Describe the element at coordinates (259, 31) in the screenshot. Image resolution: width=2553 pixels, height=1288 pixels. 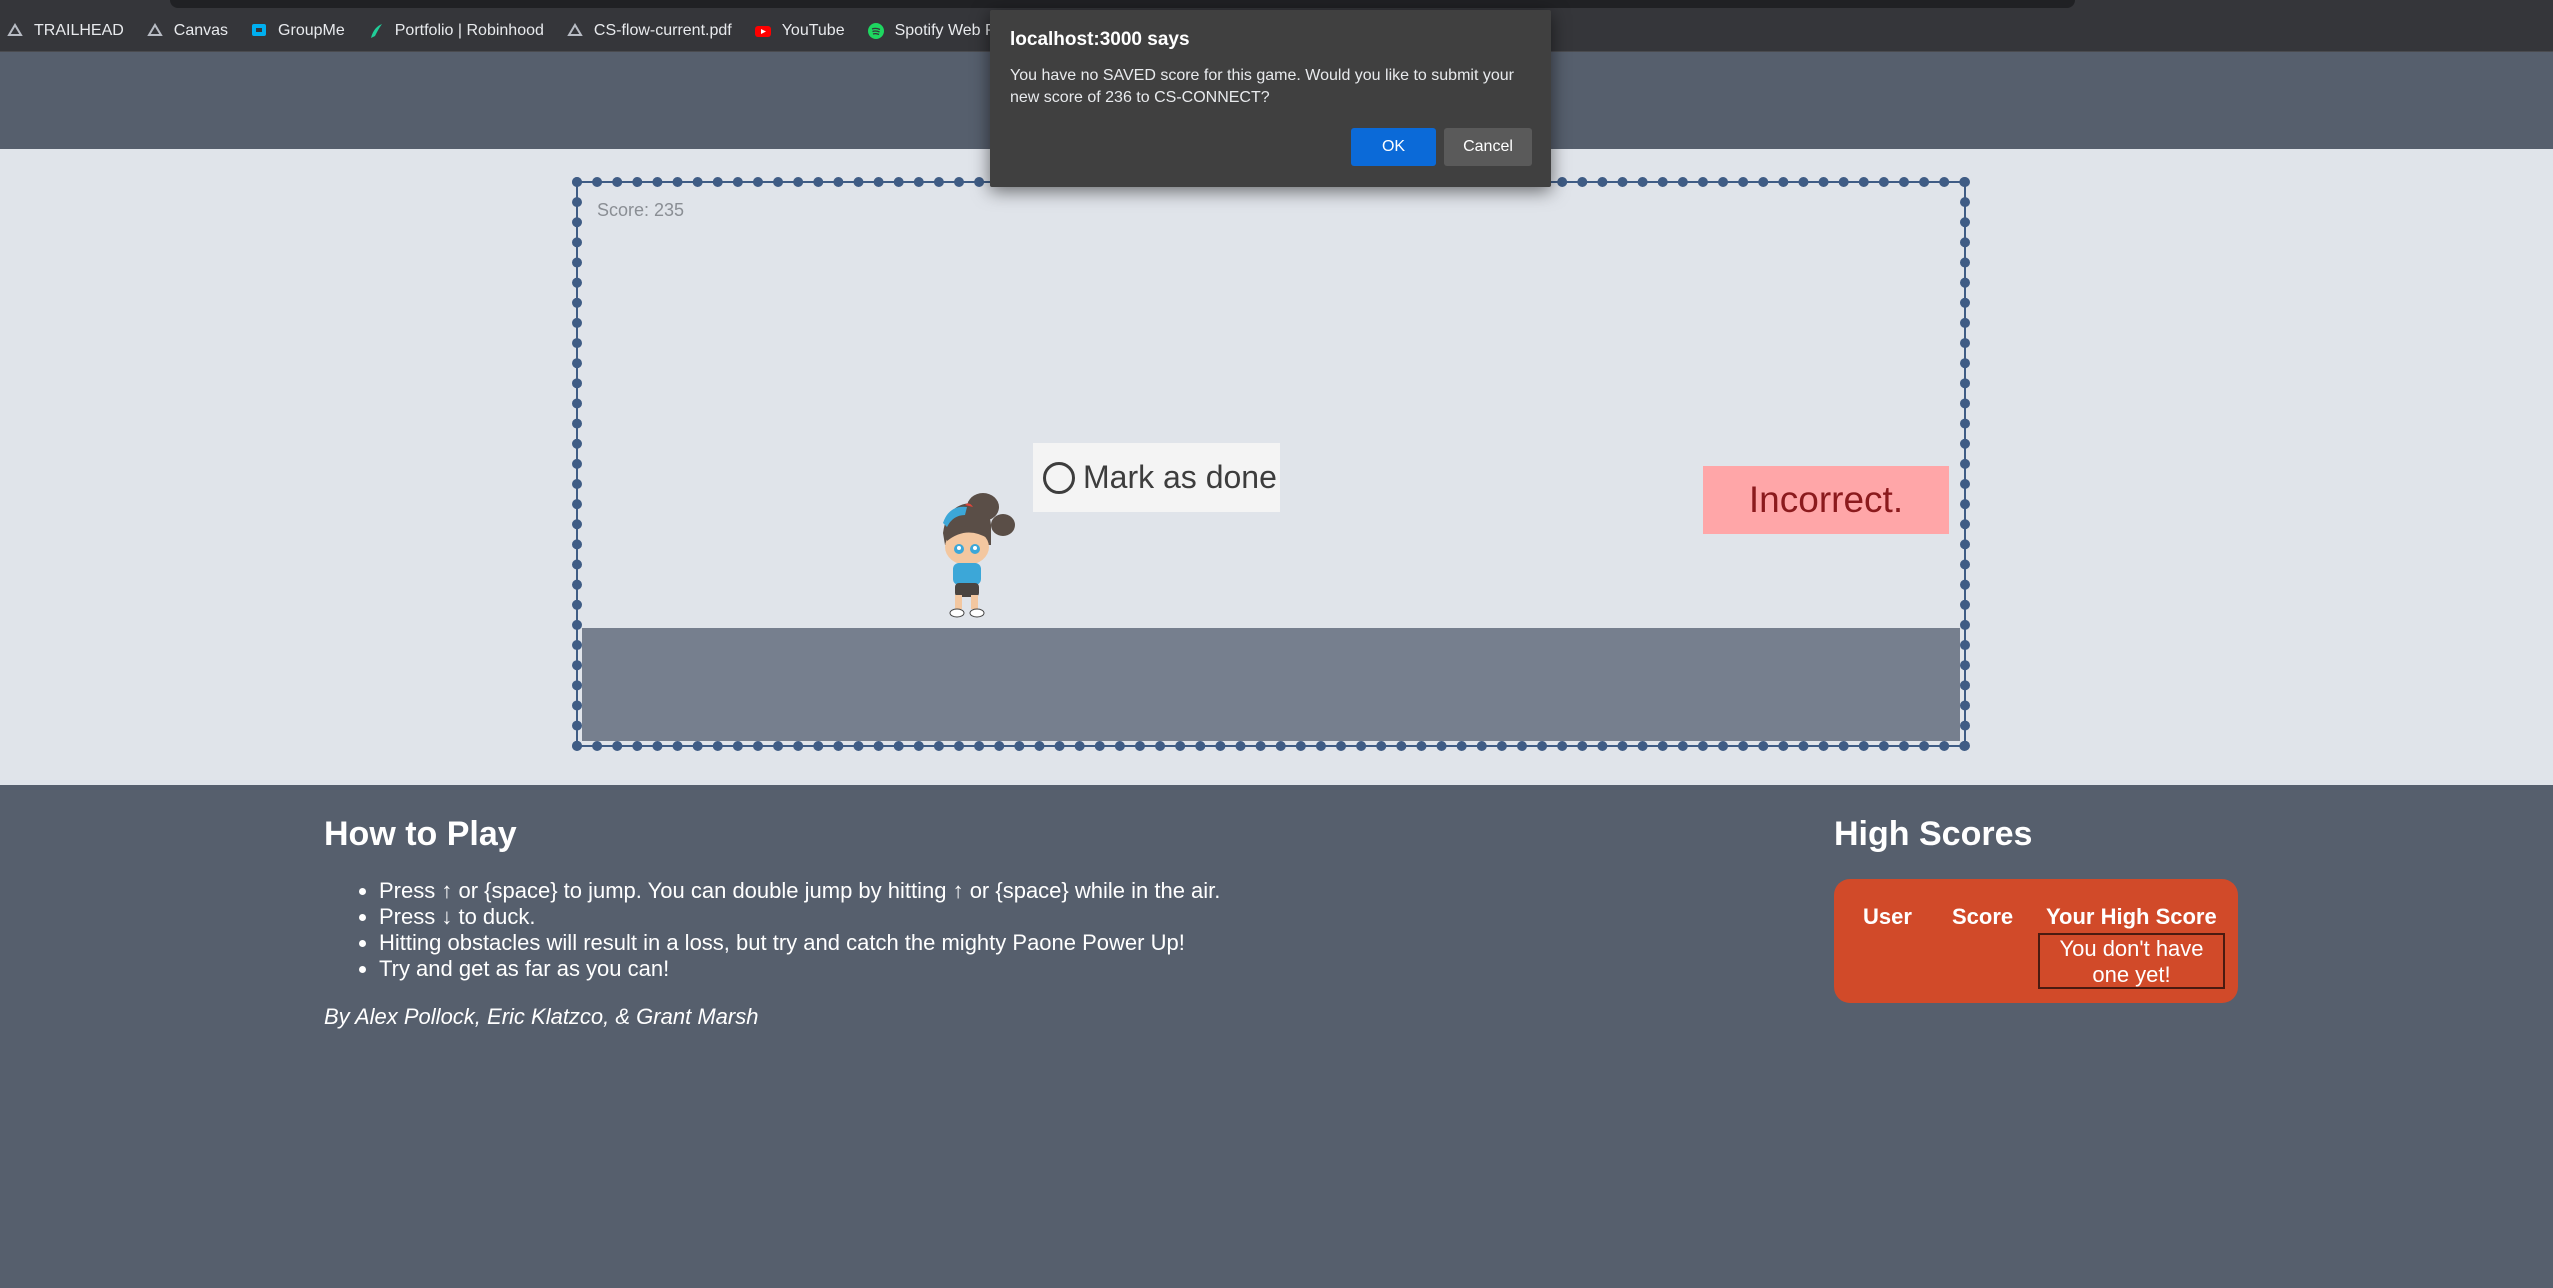
I see `groupme-icon` at that location.